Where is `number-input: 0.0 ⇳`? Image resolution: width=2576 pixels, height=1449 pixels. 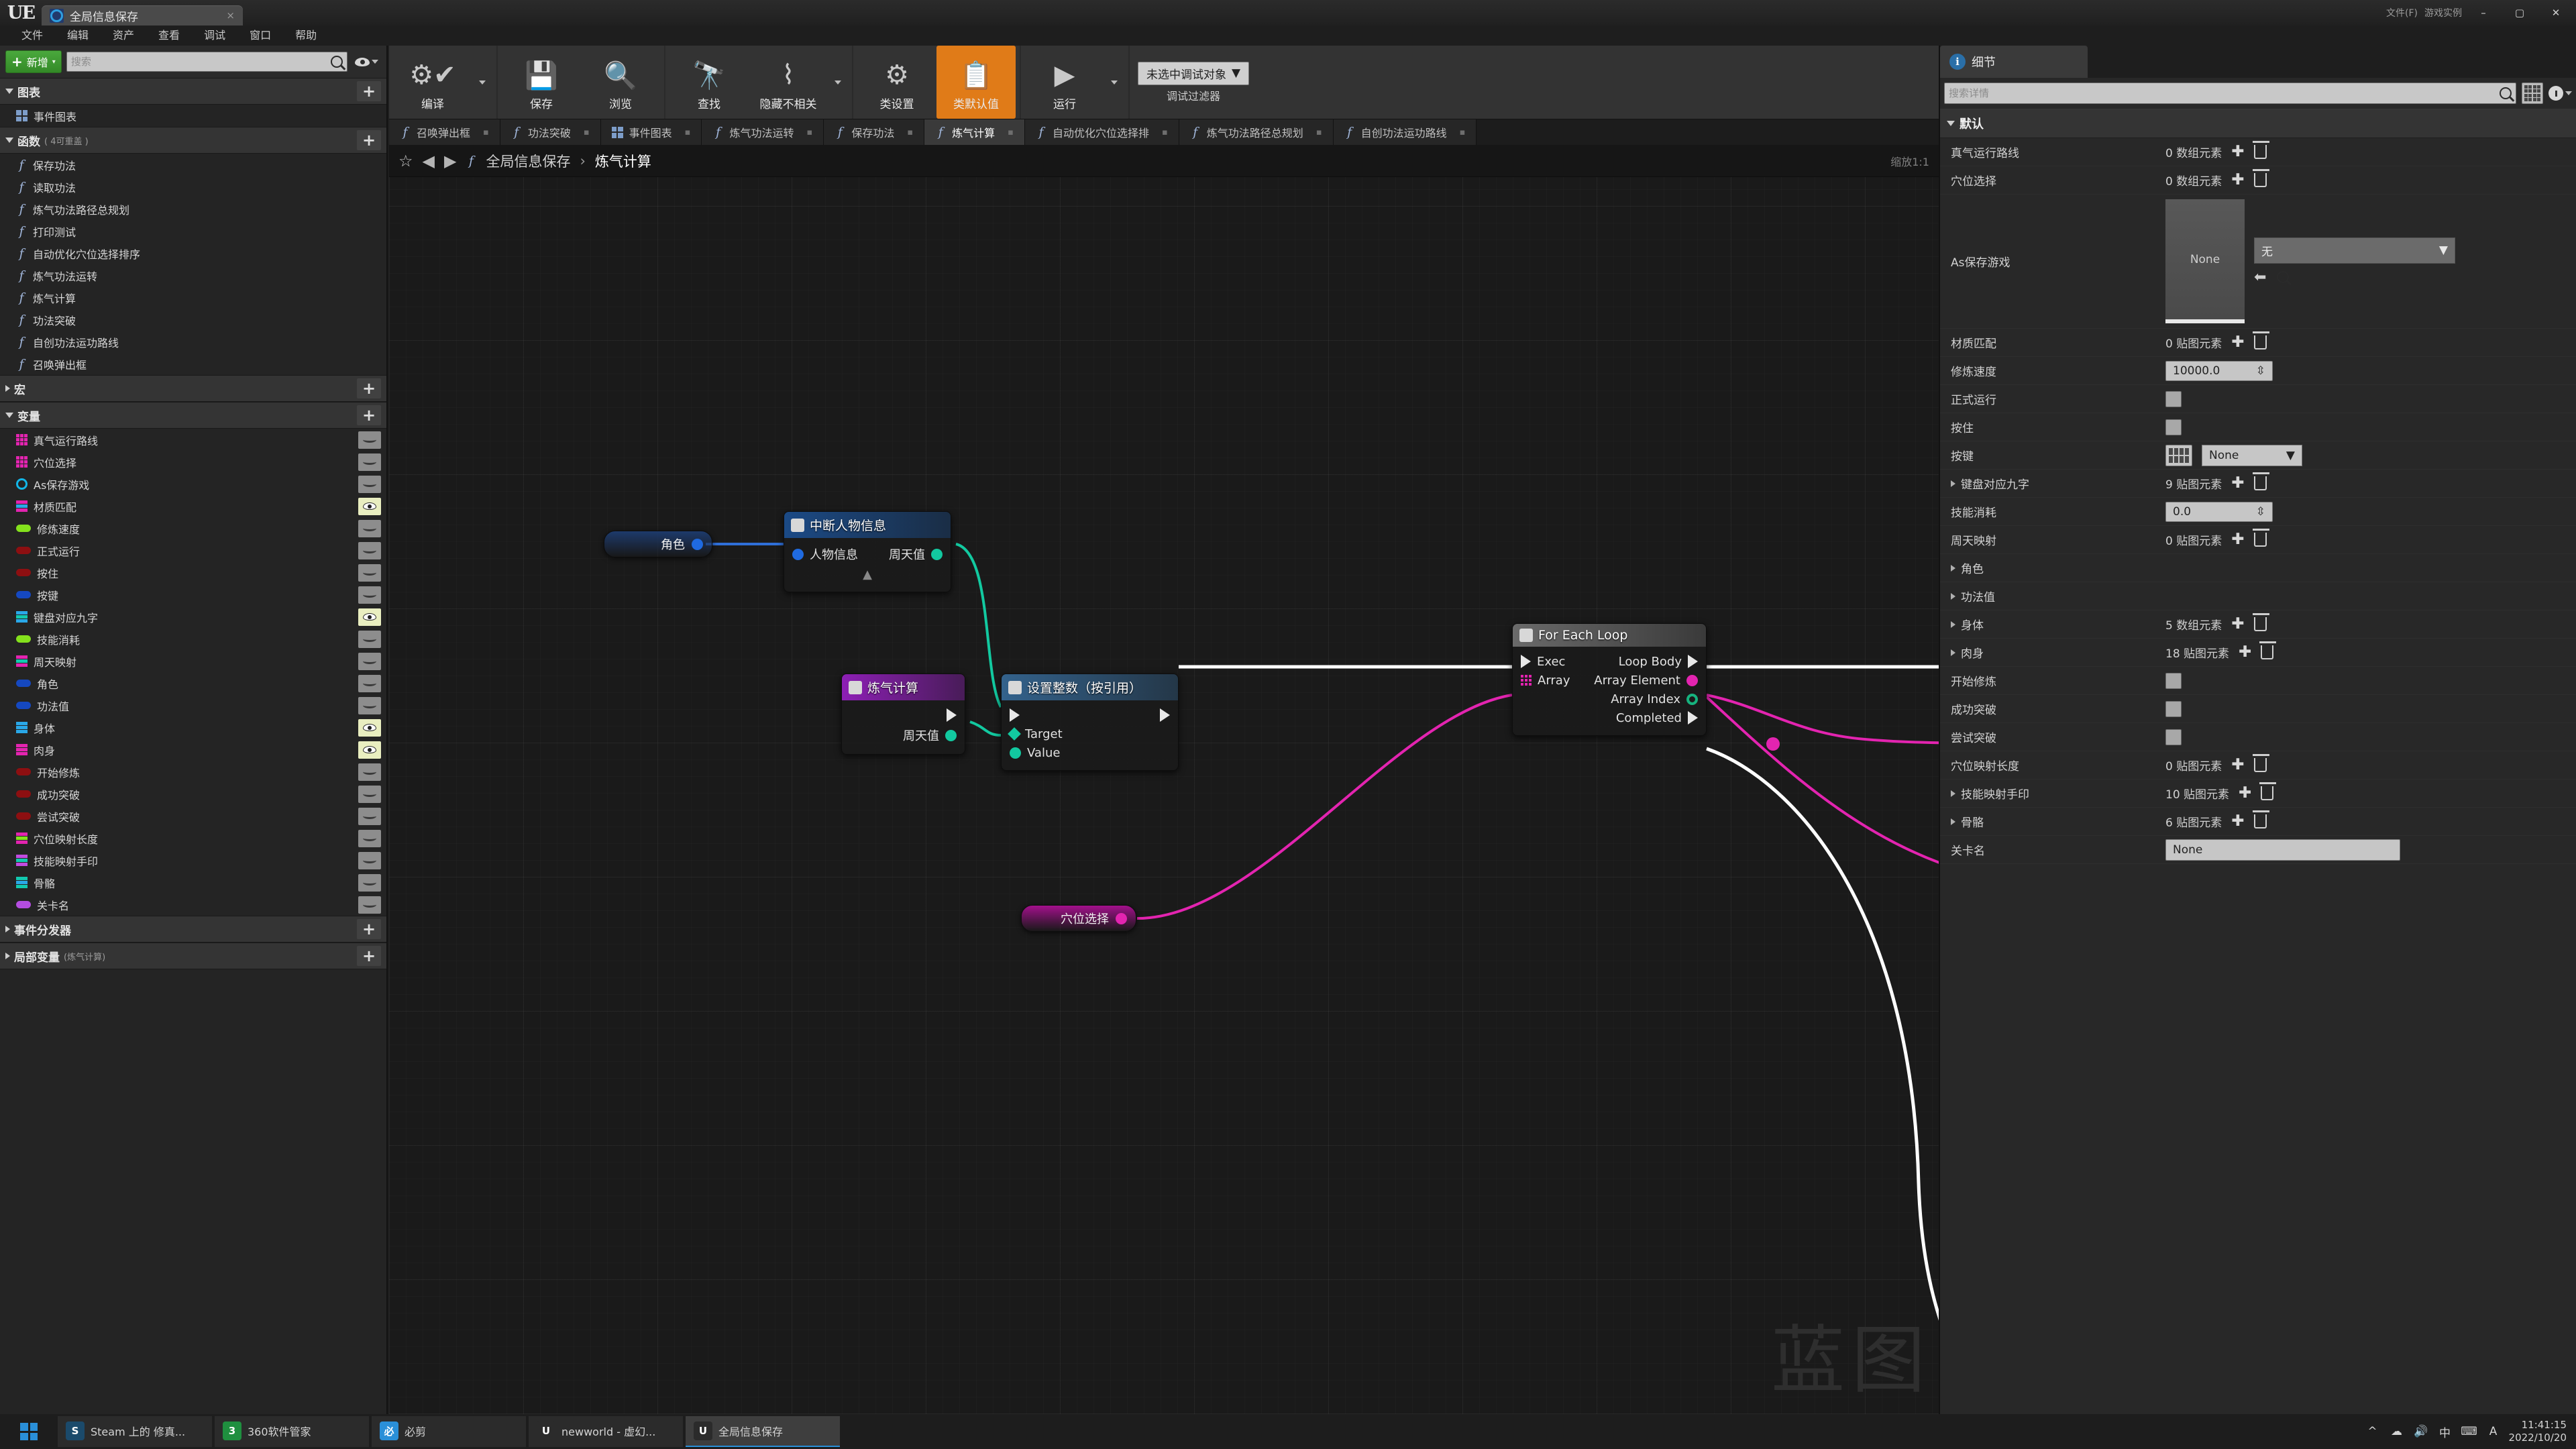
number-input: 0.0 ⇳ is located at coordinates (2219, 511).